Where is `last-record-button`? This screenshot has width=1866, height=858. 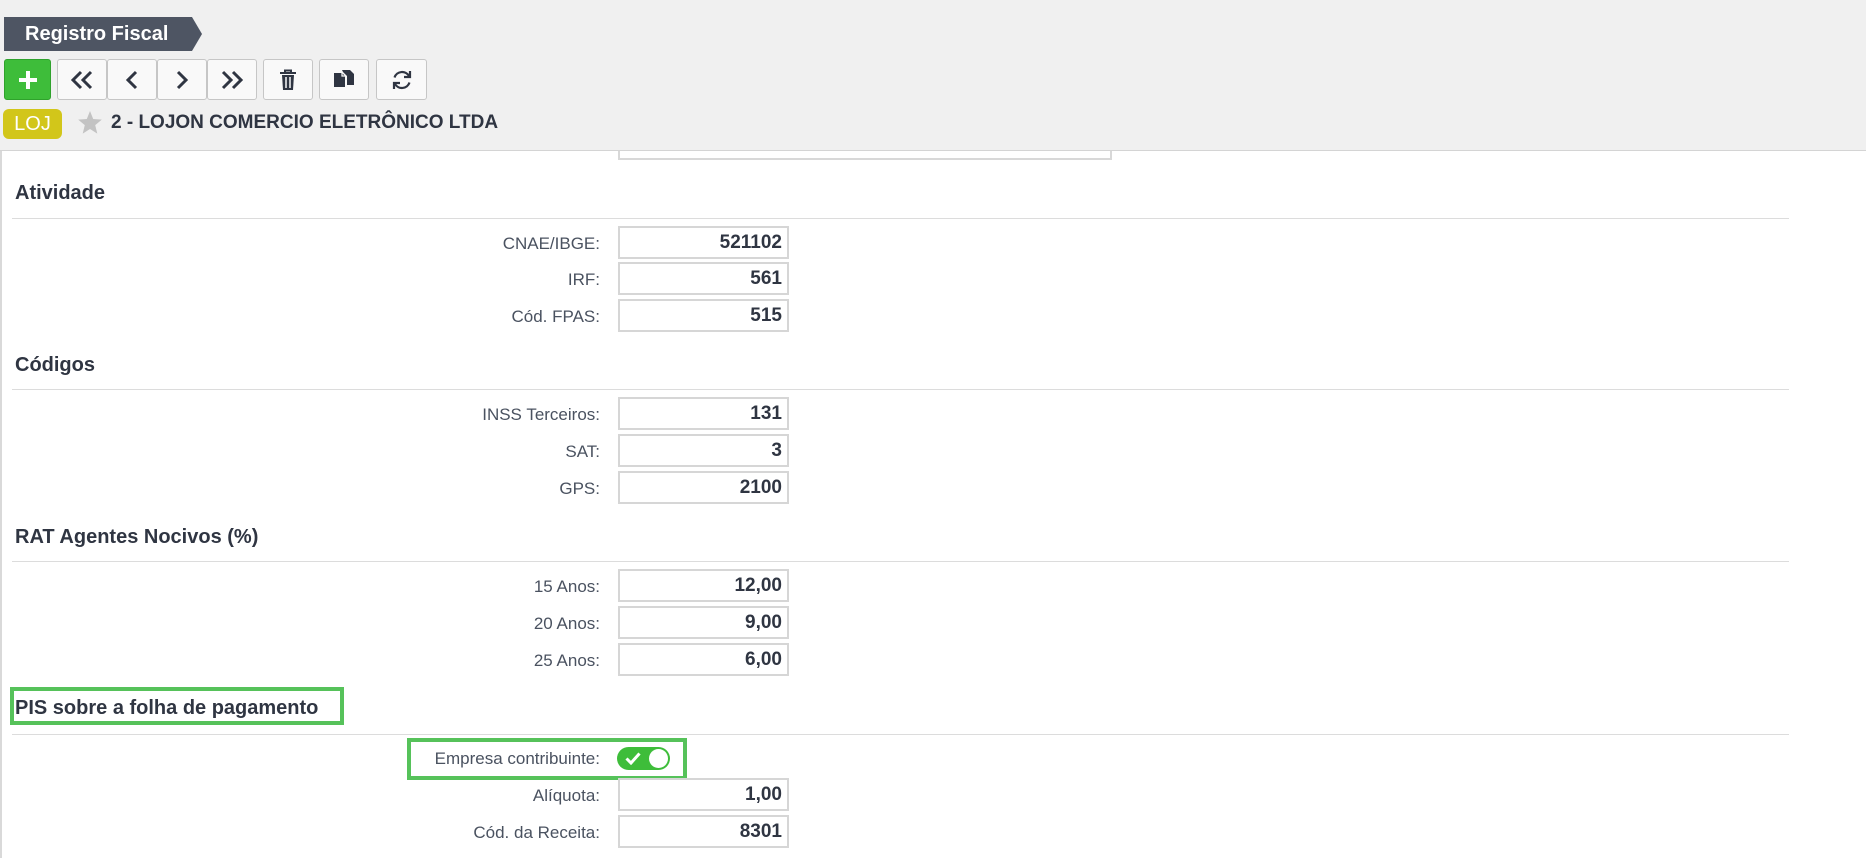 last-record-button is located at coordinates (232, 79).